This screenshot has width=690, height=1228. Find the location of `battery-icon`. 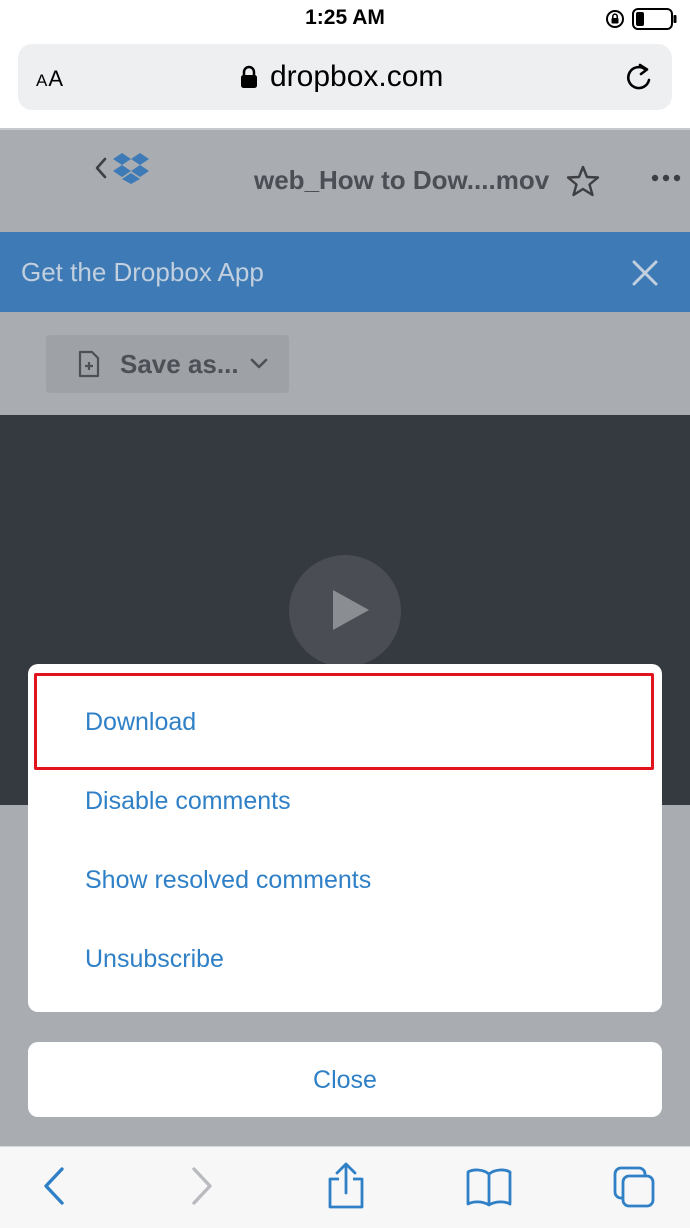

battery-icon is located at coordinates (654, 19).